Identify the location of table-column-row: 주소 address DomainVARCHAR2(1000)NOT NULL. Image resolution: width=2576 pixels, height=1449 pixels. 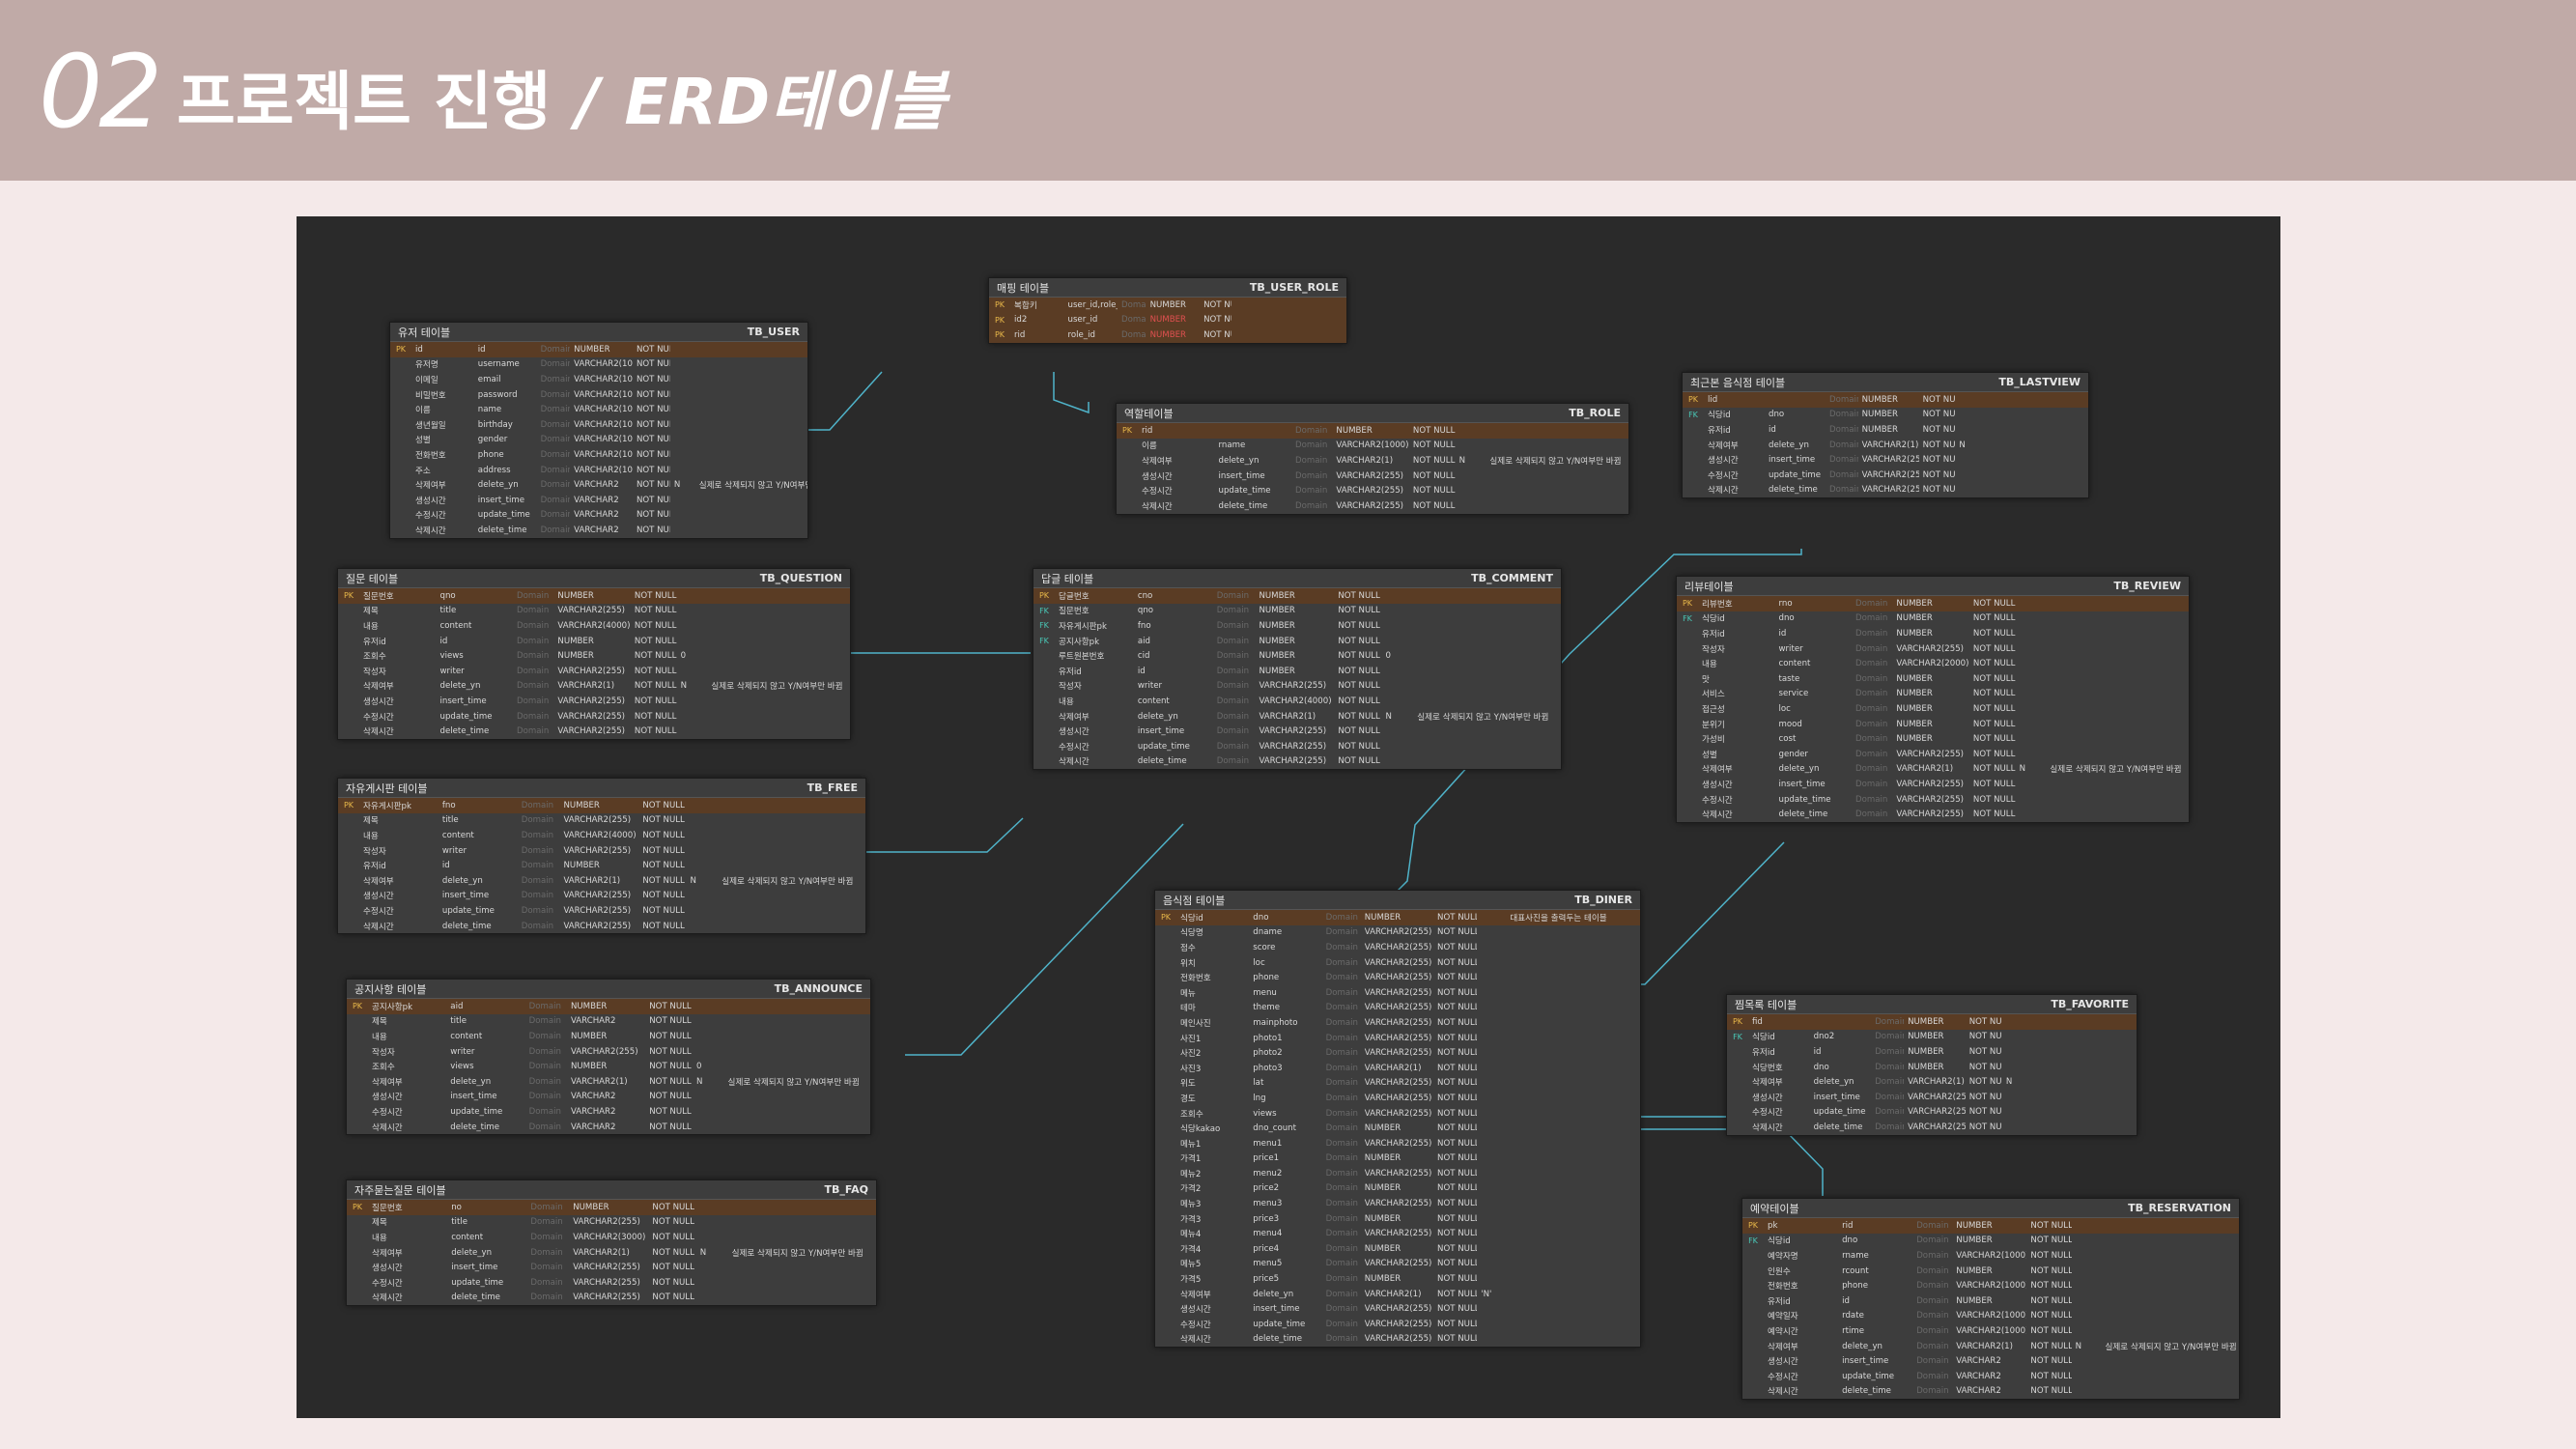
(598, 470).